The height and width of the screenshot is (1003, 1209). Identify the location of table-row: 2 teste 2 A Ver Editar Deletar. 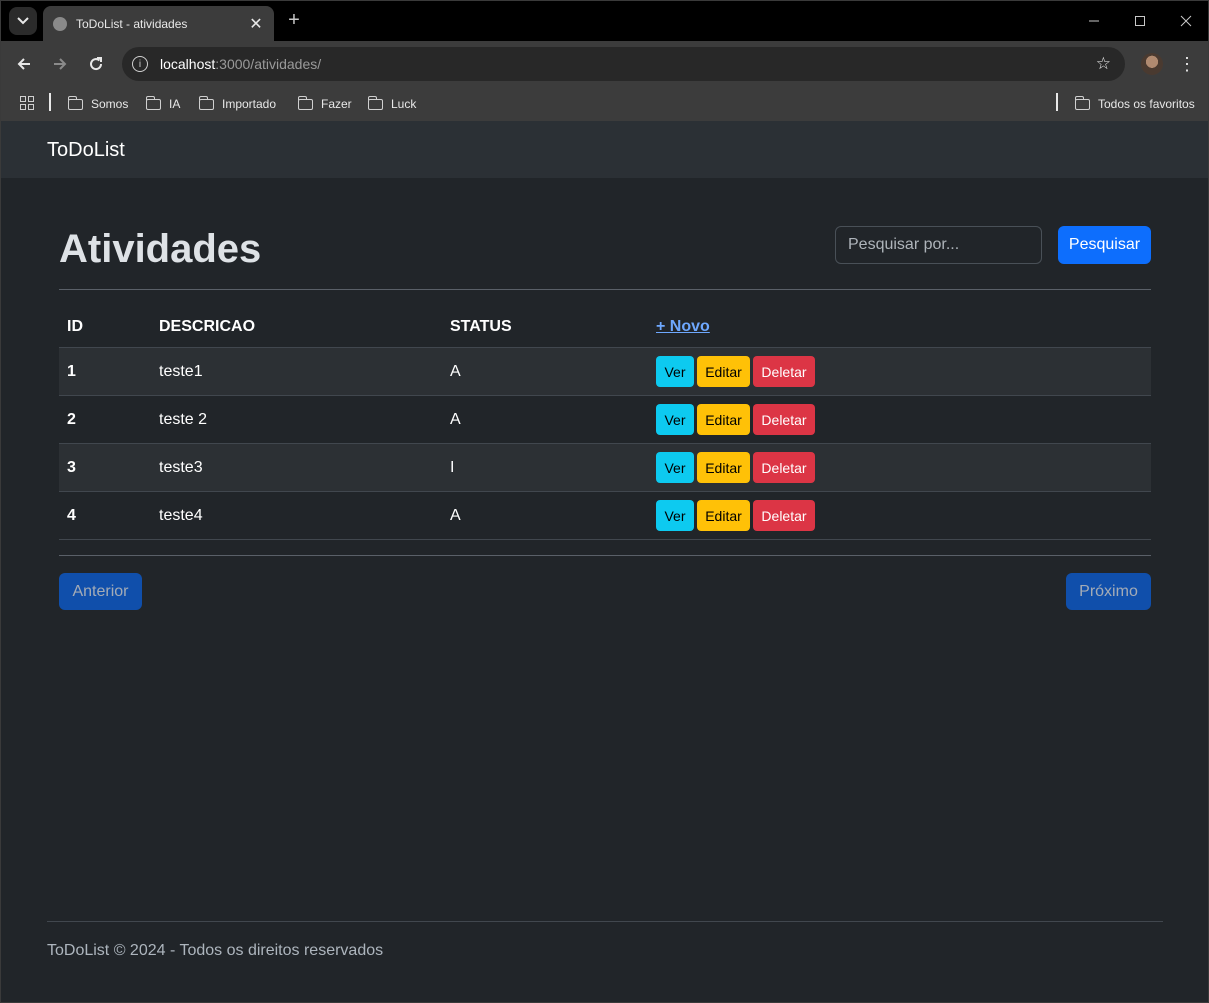
(605, 419).